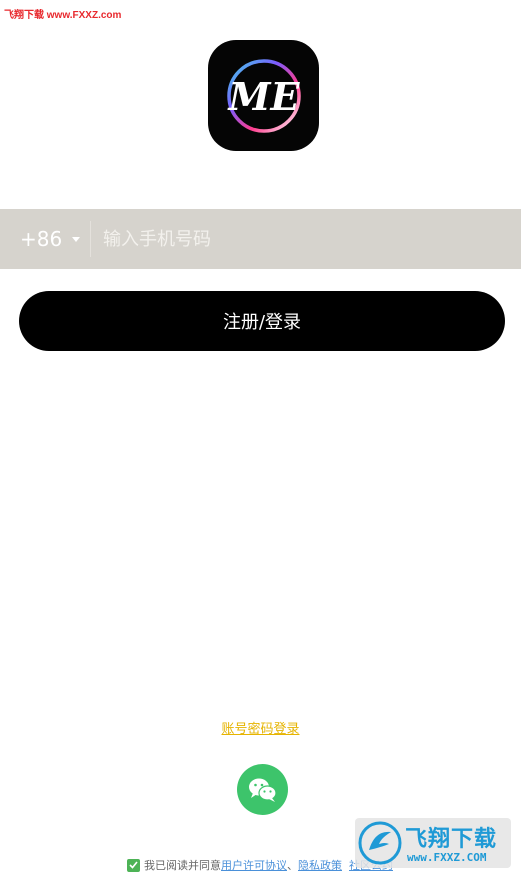  Describe the element at coordinates (254, 865) in the screenshot. I see `user-agreement-link: 用户许可协议` at that location.